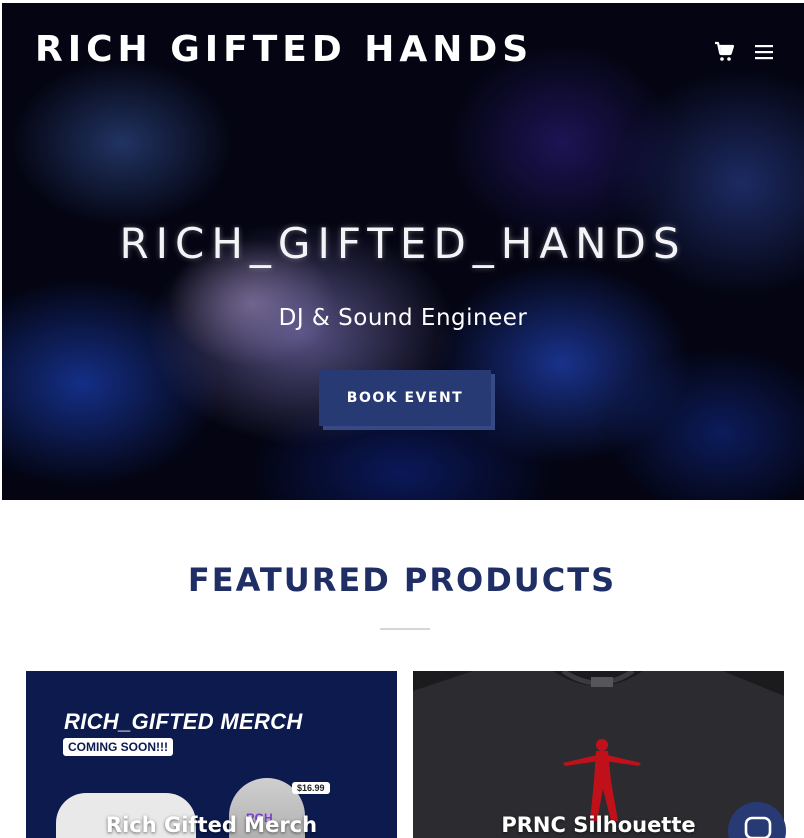 The image size is (804, 838). I want to click on product-card-prnc-silhouette: PRNC Silhouette, so click(598, 754).